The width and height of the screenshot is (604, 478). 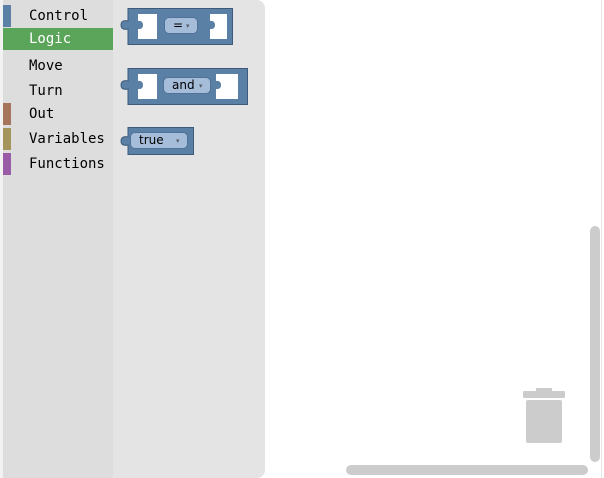 I want to click on category-label: Variables, so click(x=67, y=139).